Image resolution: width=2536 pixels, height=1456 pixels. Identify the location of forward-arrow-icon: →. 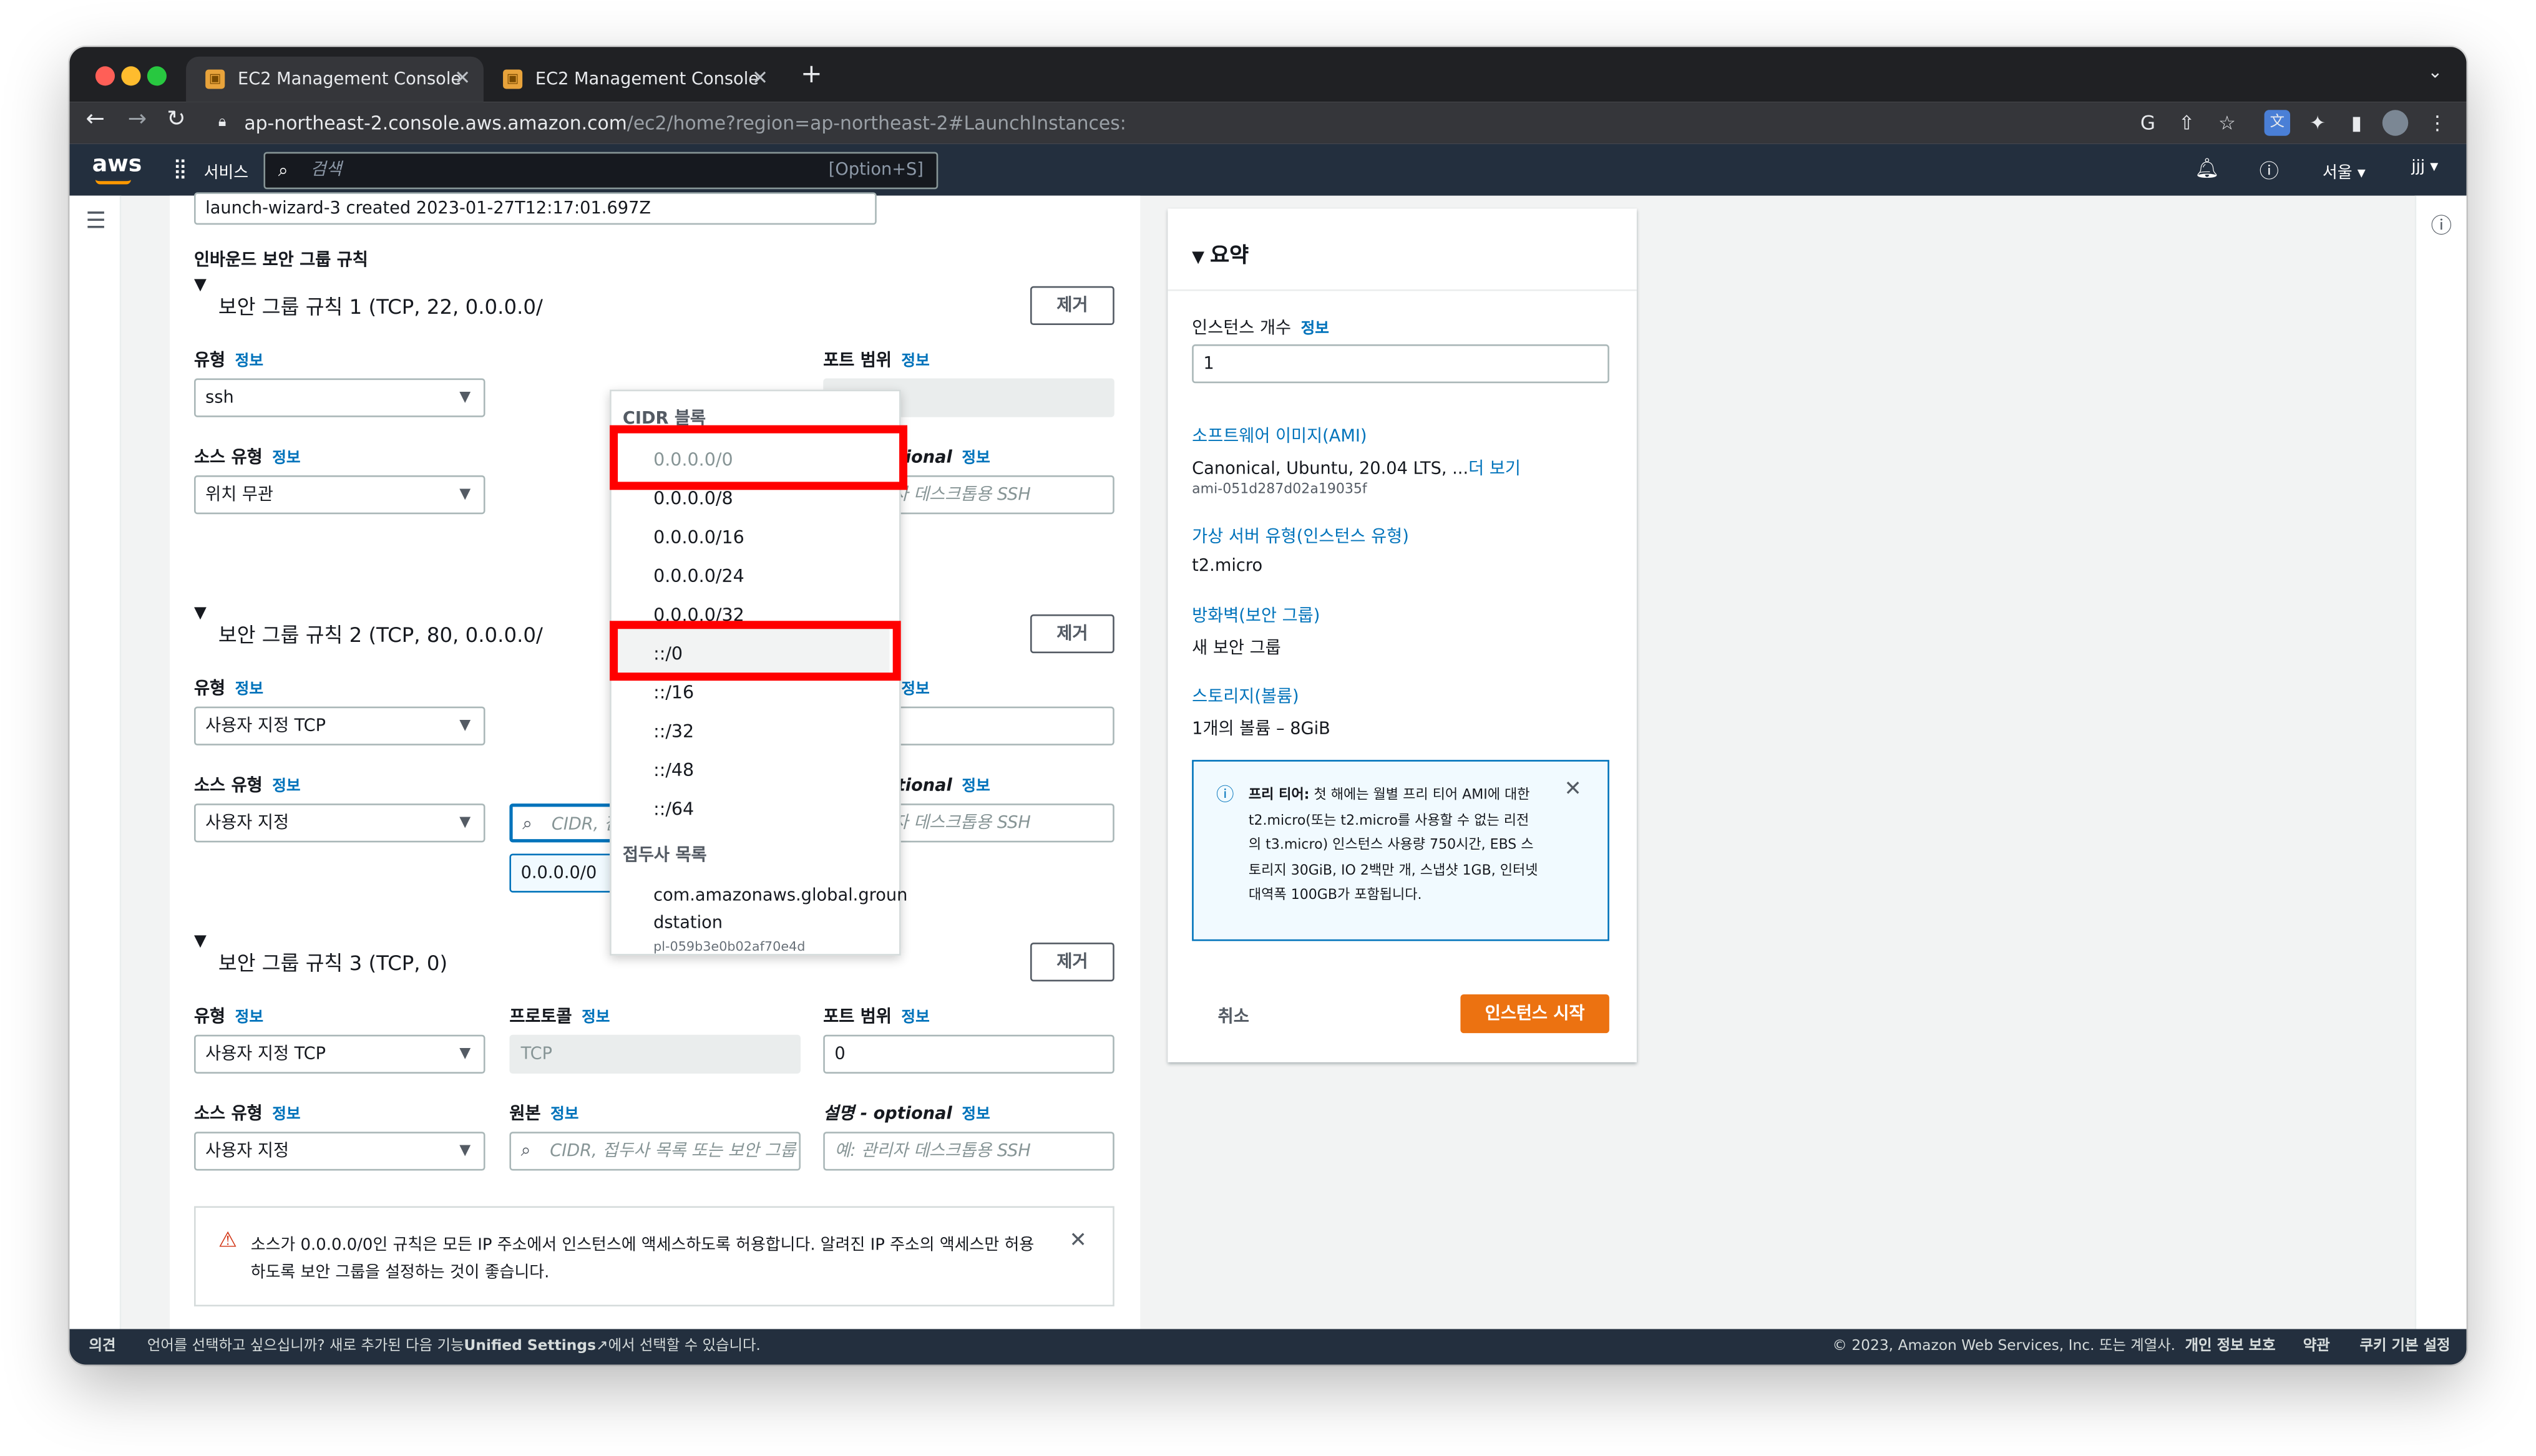
(137, 120).